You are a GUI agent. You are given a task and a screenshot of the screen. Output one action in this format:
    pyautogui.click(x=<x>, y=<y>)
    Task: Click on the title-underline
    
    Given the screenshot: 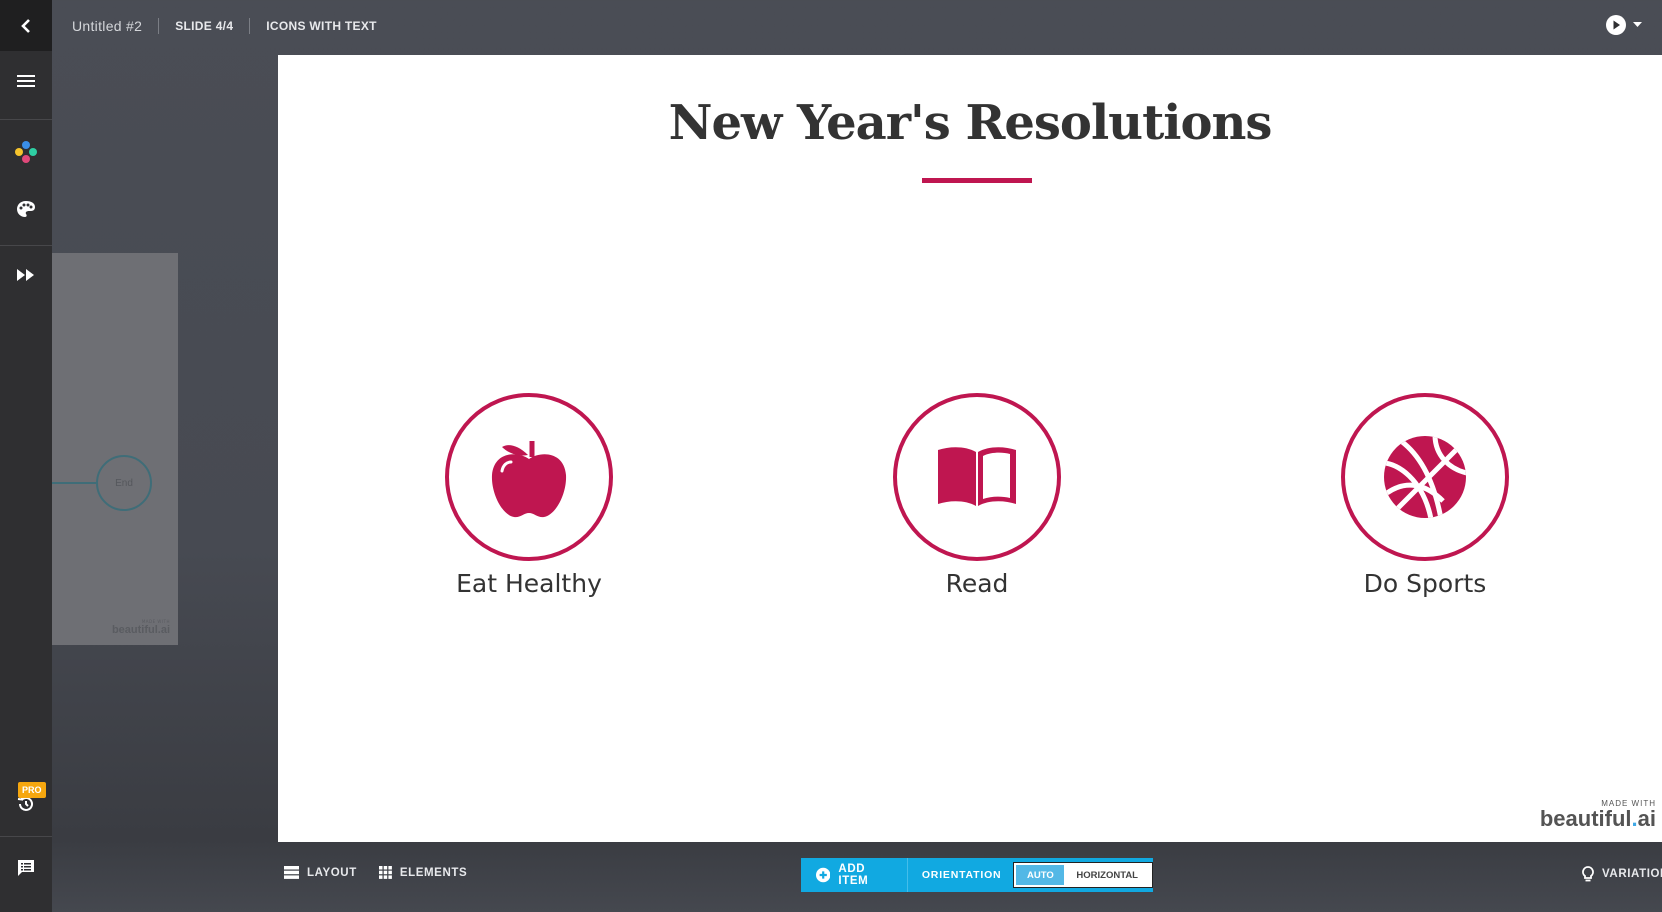 What is the action you would take?
    pyautogui.click(x=977, y=180)
    